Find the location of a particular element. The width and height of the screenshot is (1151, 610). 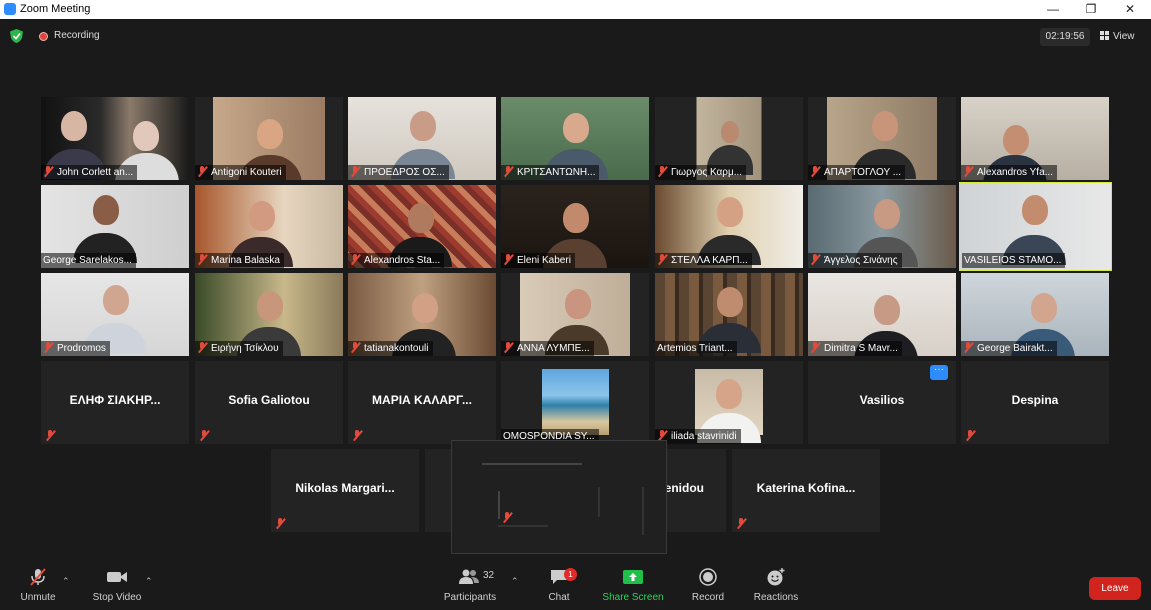

record-button: Record is located at coordinates (708, 585).